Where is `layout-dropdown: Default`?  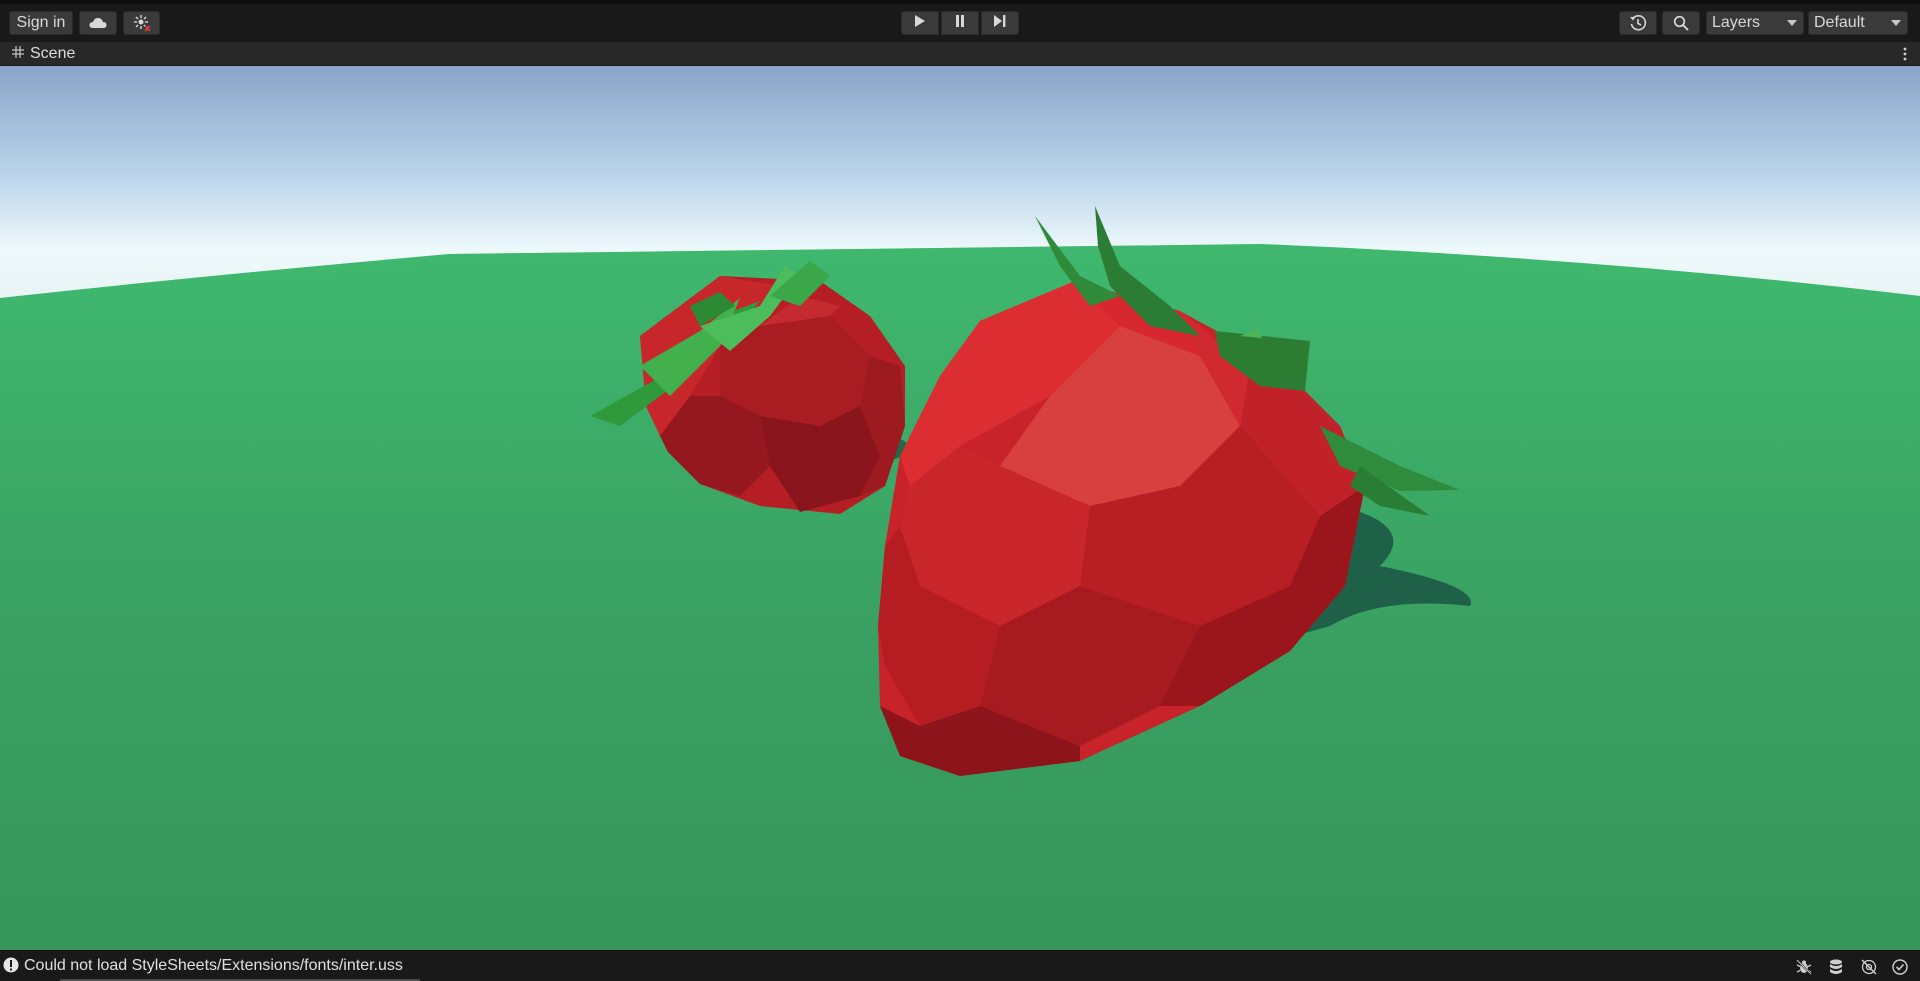 layout-dropdown: Default is located at coordinates (1858, 23).